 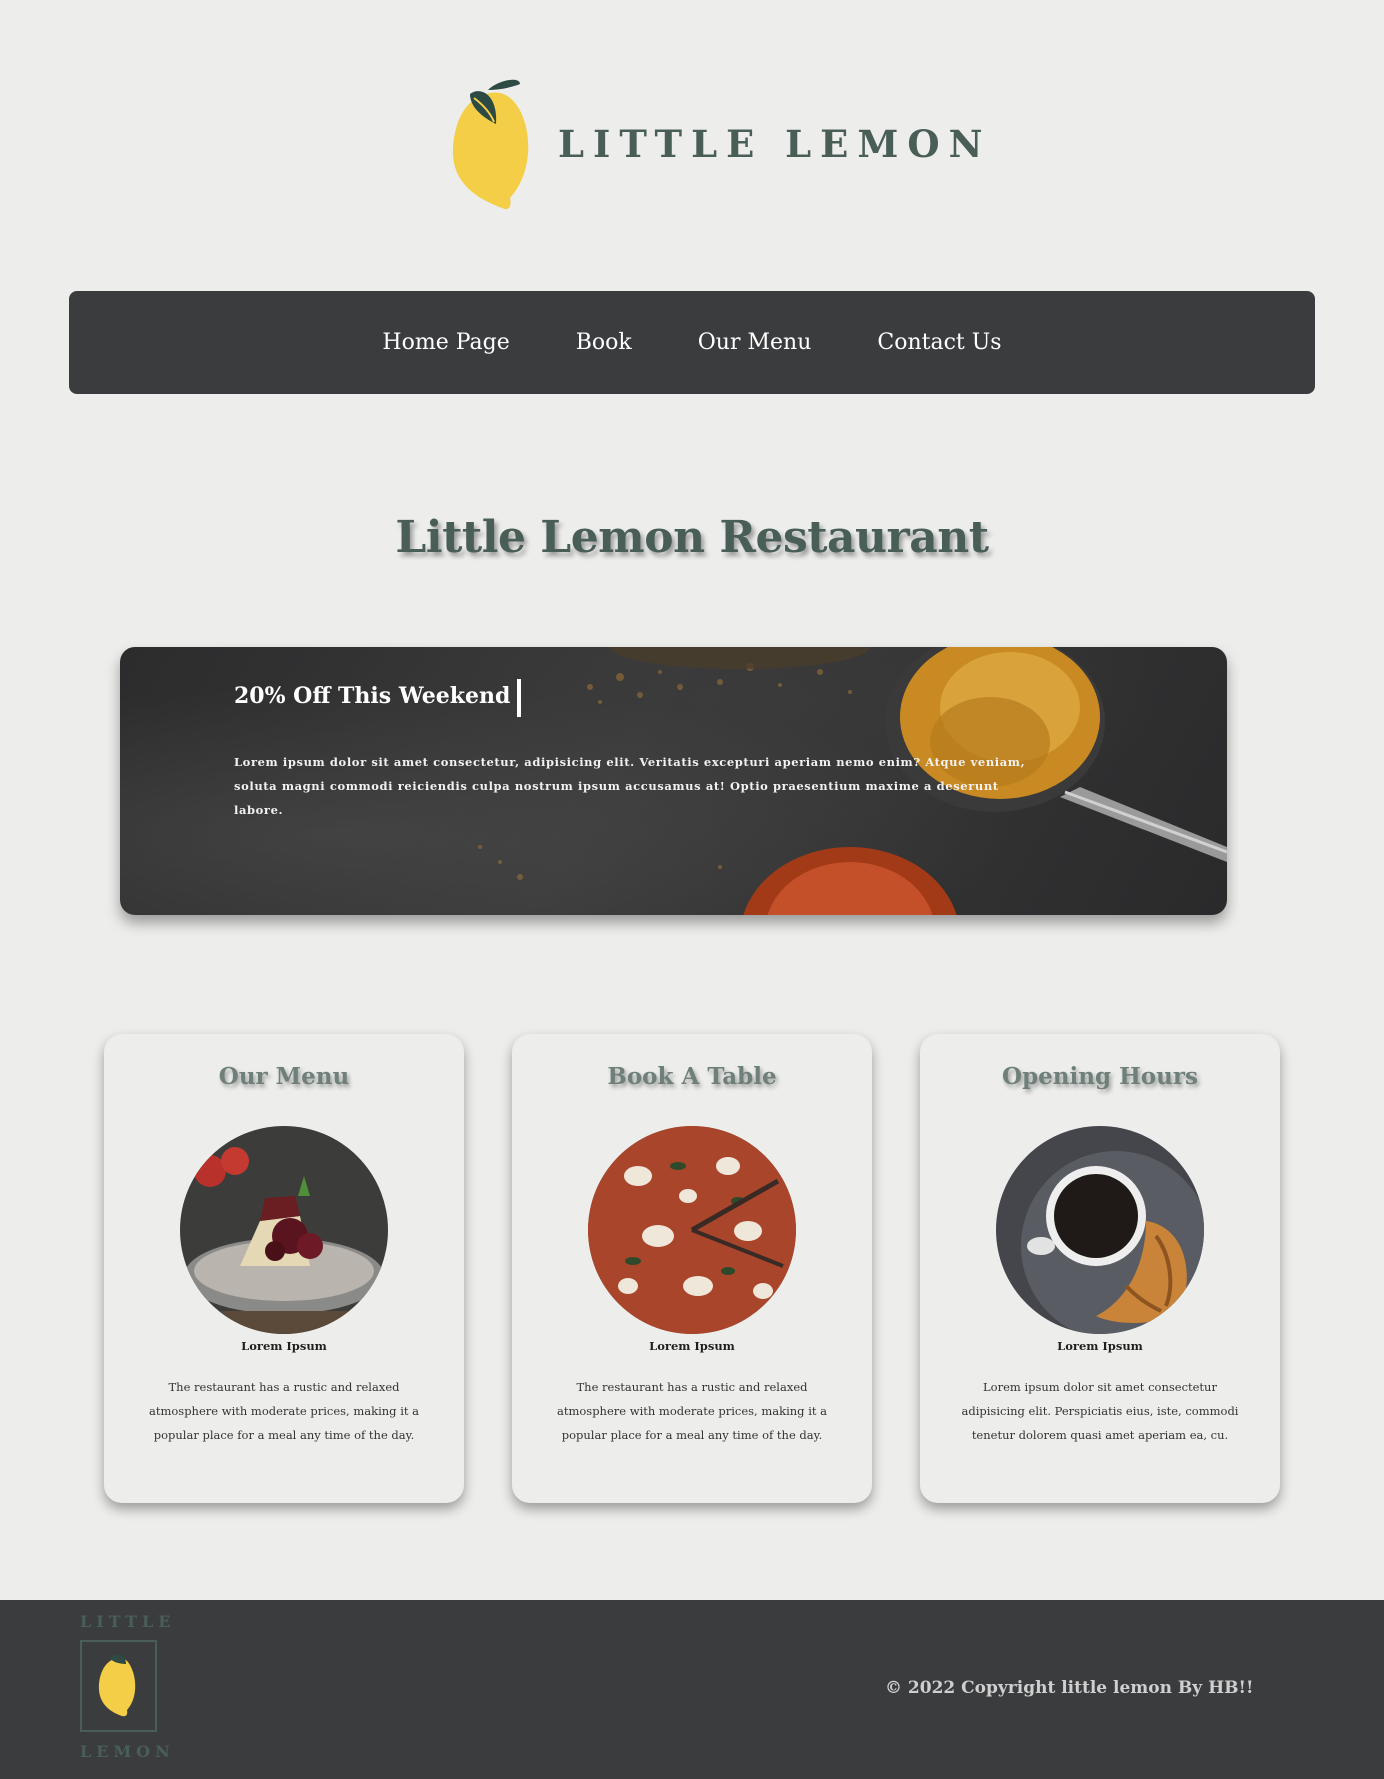 What do you see at coordinates (692, 1076) in the screenshot?
I see `card-title: Book A Table` at bounding box center [692, 1076].